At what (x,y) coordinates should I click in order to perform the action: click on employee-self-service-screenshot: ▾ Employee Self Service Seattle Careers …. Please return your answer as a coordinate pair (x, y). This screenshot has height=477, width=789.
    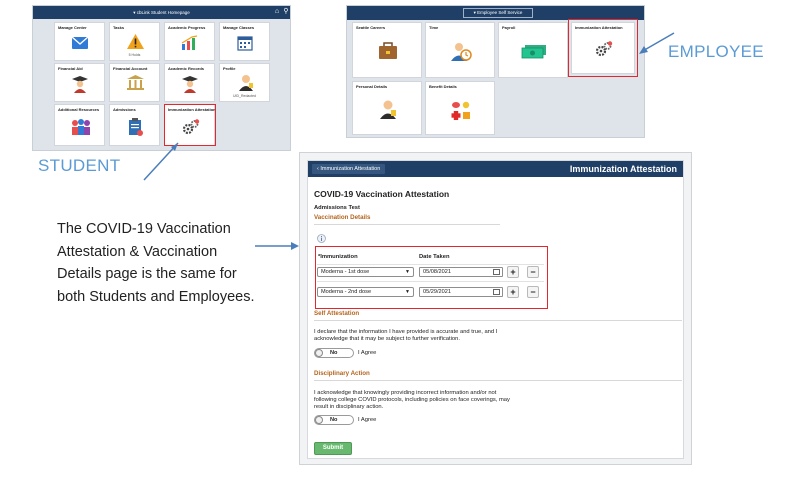
    Looking at the image, I should click on (495, 71).